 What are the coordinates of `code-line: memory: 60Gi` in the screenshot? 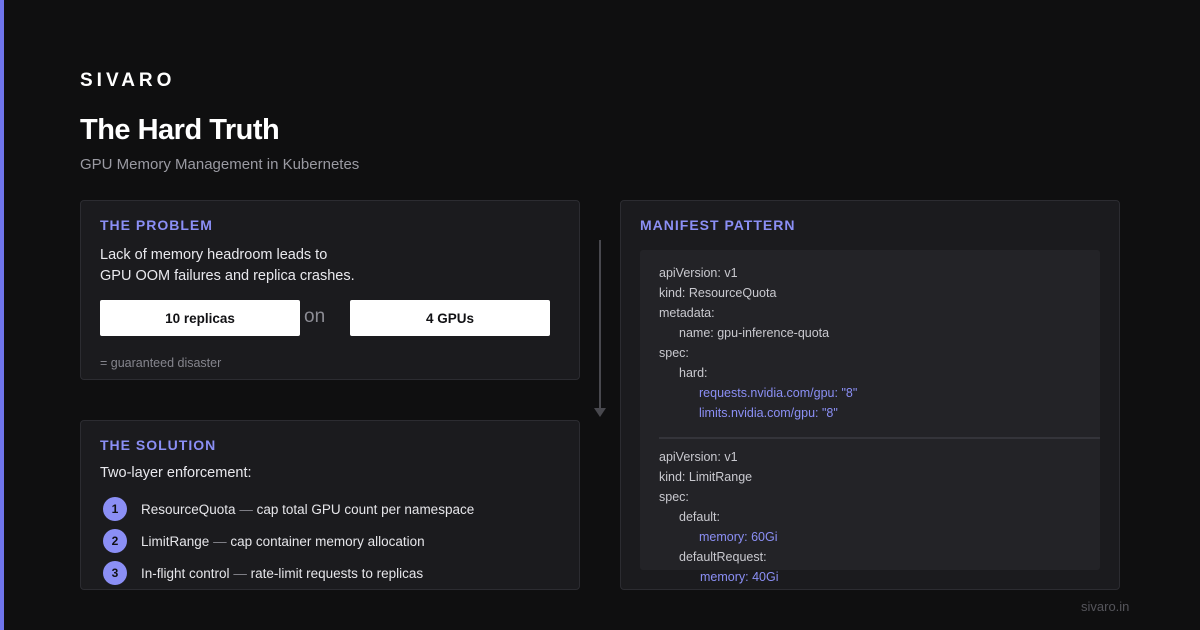 It's located at (738, 537).